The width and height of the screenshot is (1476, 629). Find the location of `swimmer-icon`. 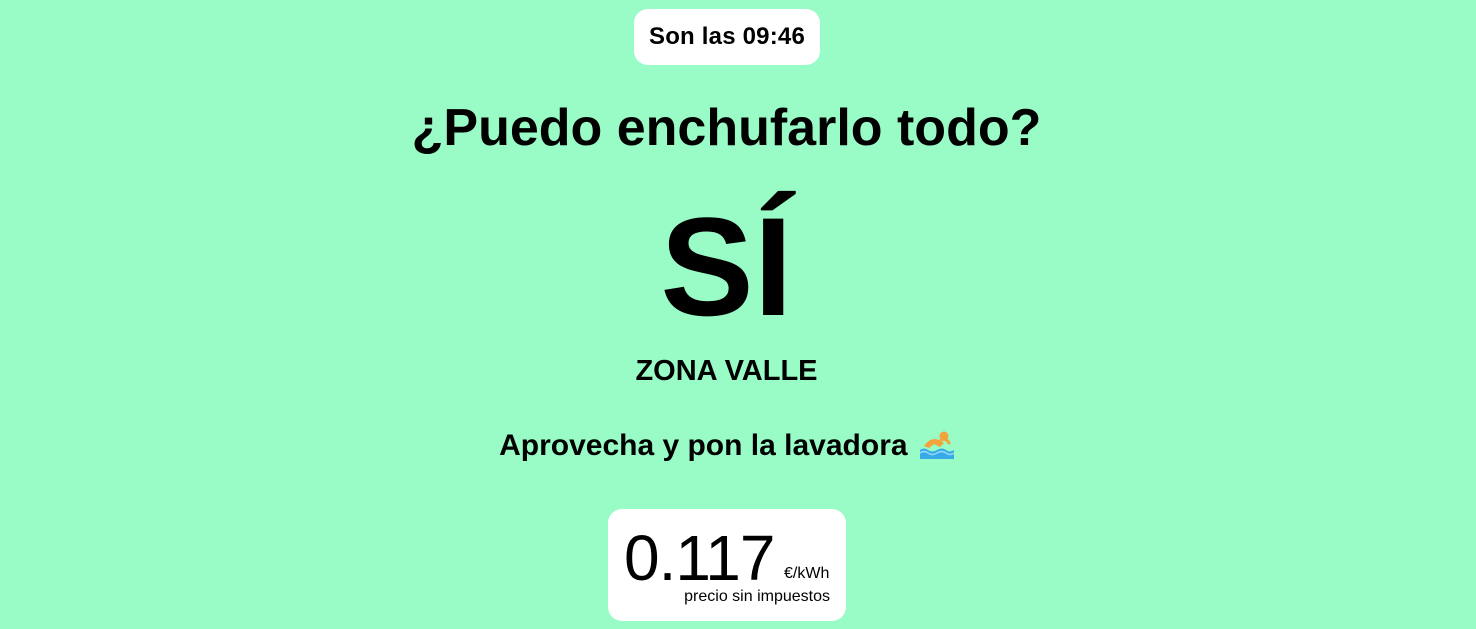

swimmer-icon is located at coordinates (936, 445).